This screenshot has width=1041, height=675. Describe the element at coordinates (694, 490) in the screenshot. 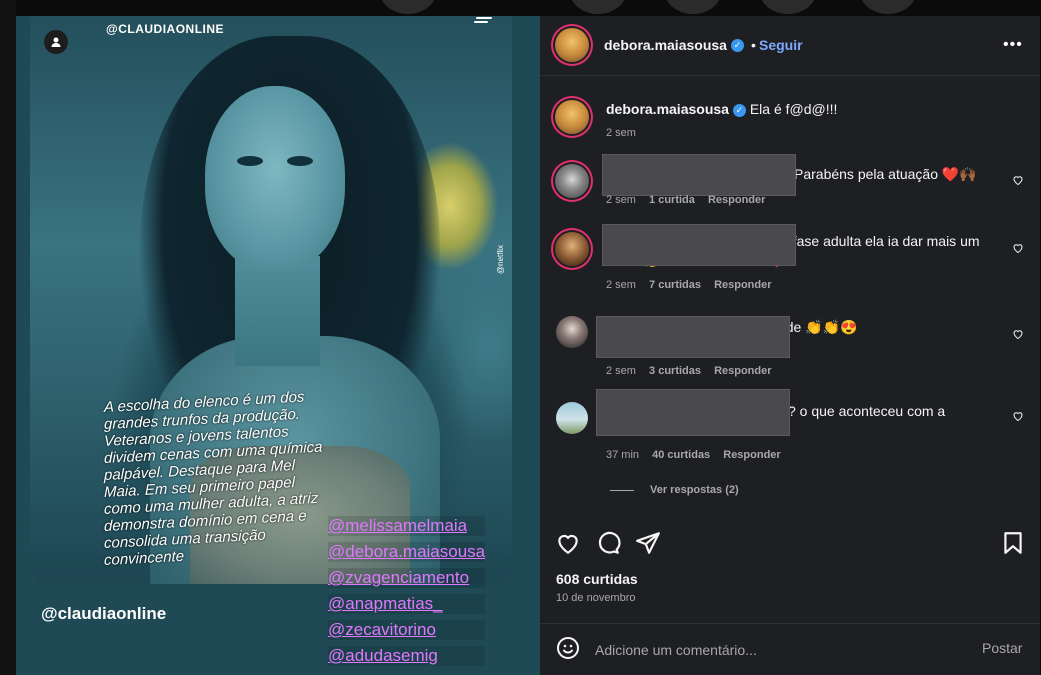

I see `view-replies-label: Ver respostas (2)` at that location.